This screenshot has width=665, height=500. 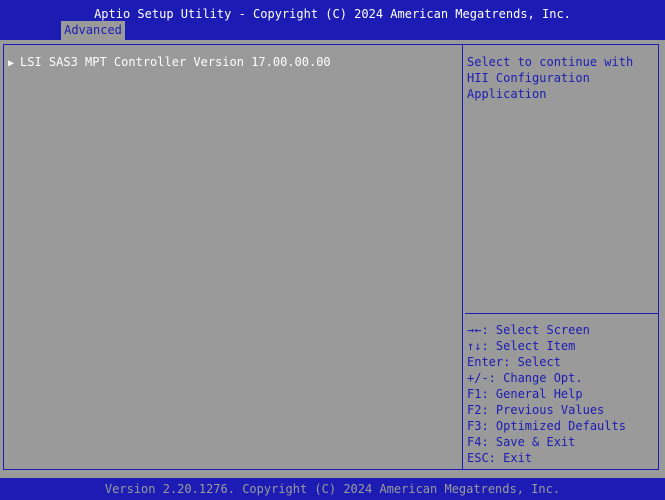 What do you see at coordinates (525, 378) in the screenshot?
I see `key-change-opt: +/-: Change Opt.` at bounding box center [525, 378].